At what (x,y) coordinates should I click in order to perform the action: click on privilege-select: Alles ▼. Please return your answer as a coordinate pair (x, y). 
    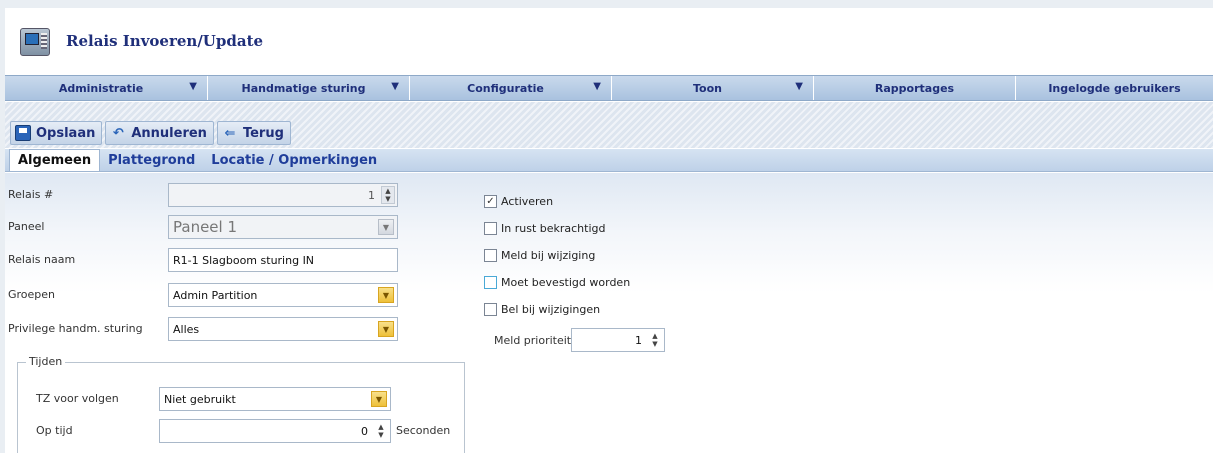
    Looking at the image, I should click on (283, 329).